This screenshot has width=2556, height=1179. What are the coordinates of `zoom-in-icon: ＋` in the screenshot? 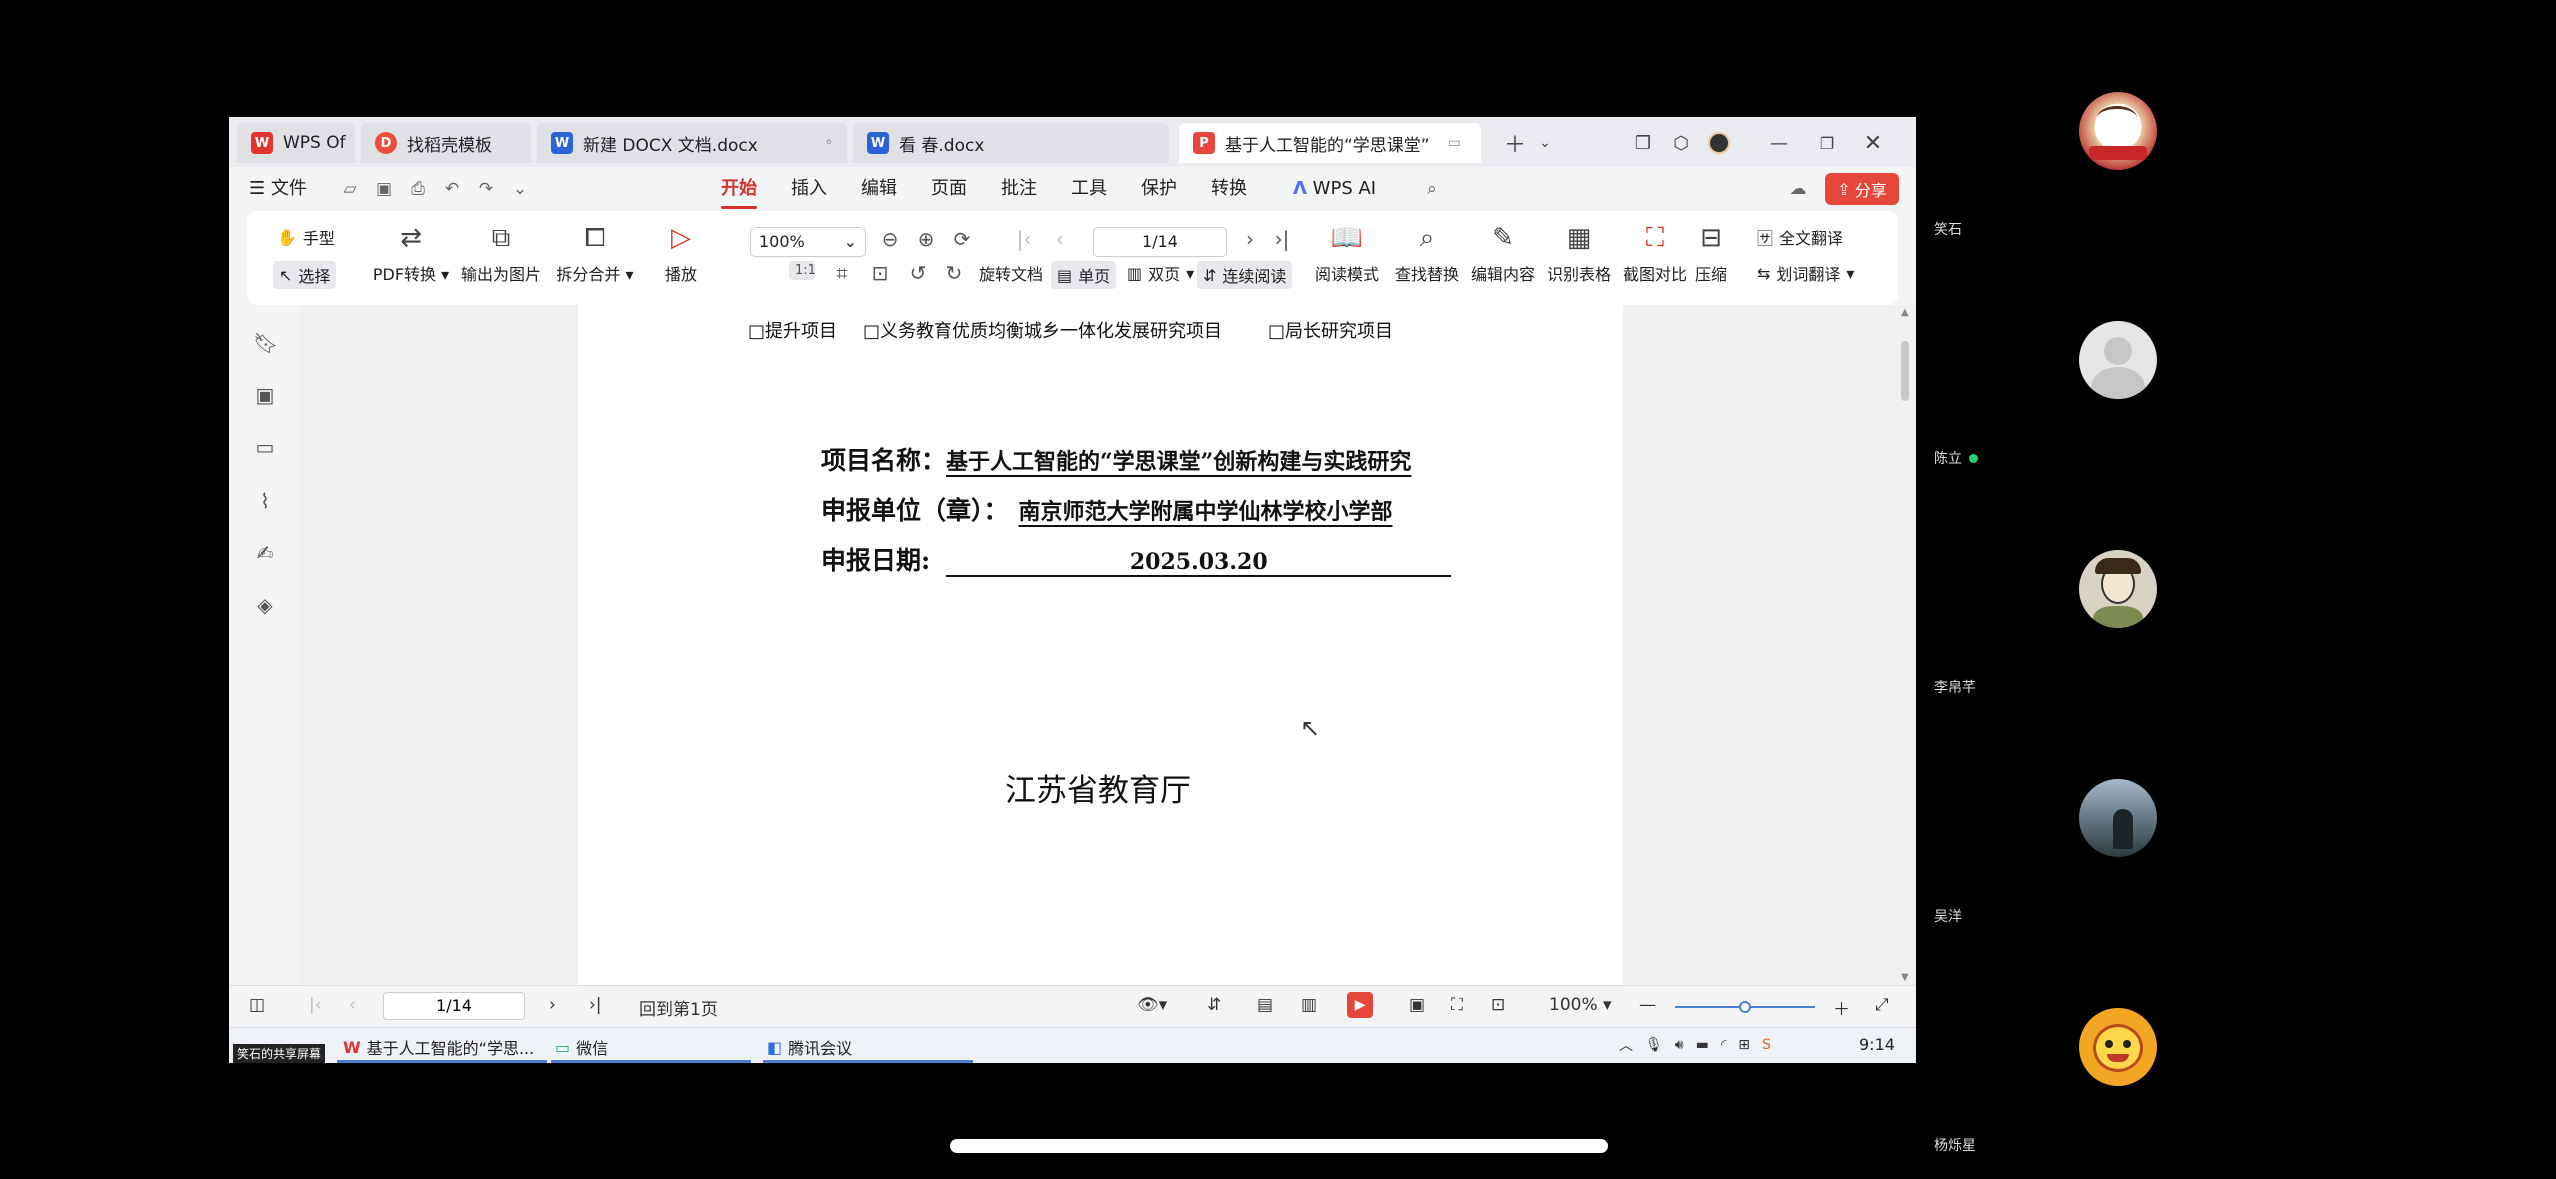 It's located at (1841, 1007).